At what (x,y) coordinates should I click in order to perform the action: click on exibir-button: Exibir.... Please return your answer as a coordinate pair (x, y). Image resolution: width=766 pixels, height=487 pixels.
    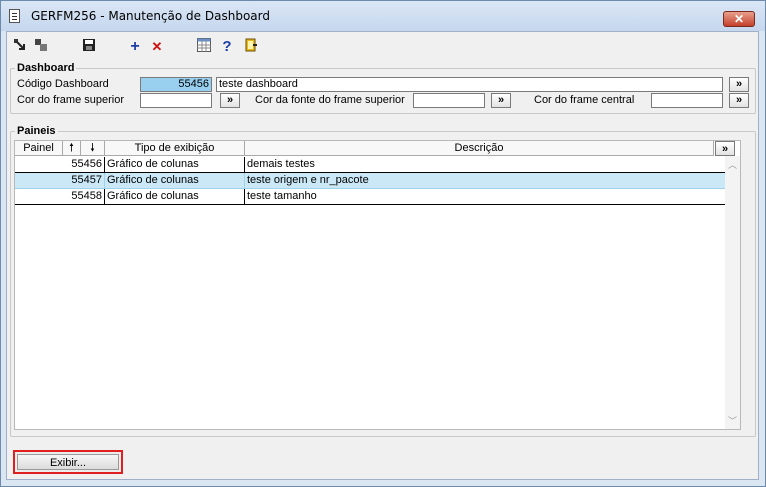
    Looking at the image, I should click on (68, 462).